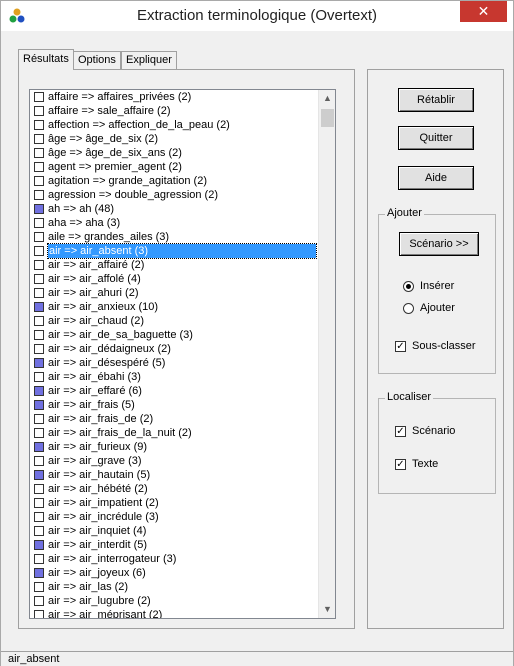 The height and width of the screenshot is (666, 514). Describe the element at coordinates (149, 60) in the screenshot. I see `tab-expliquer: Expliquer` at that location.